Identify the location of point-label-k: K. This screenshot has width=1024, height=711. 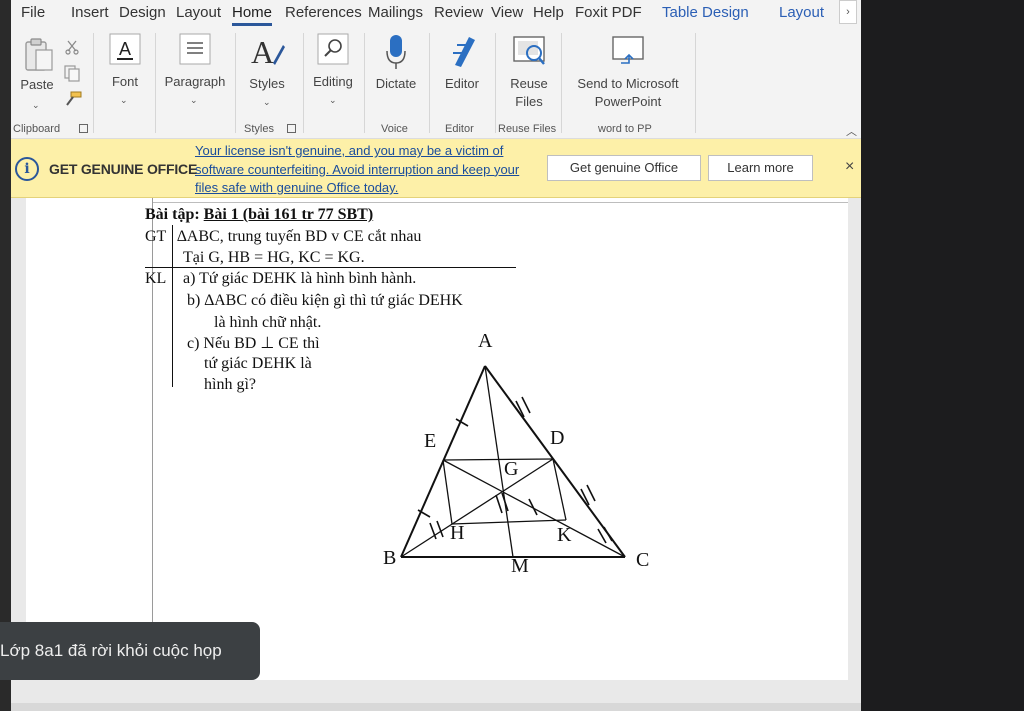
(564, 535).